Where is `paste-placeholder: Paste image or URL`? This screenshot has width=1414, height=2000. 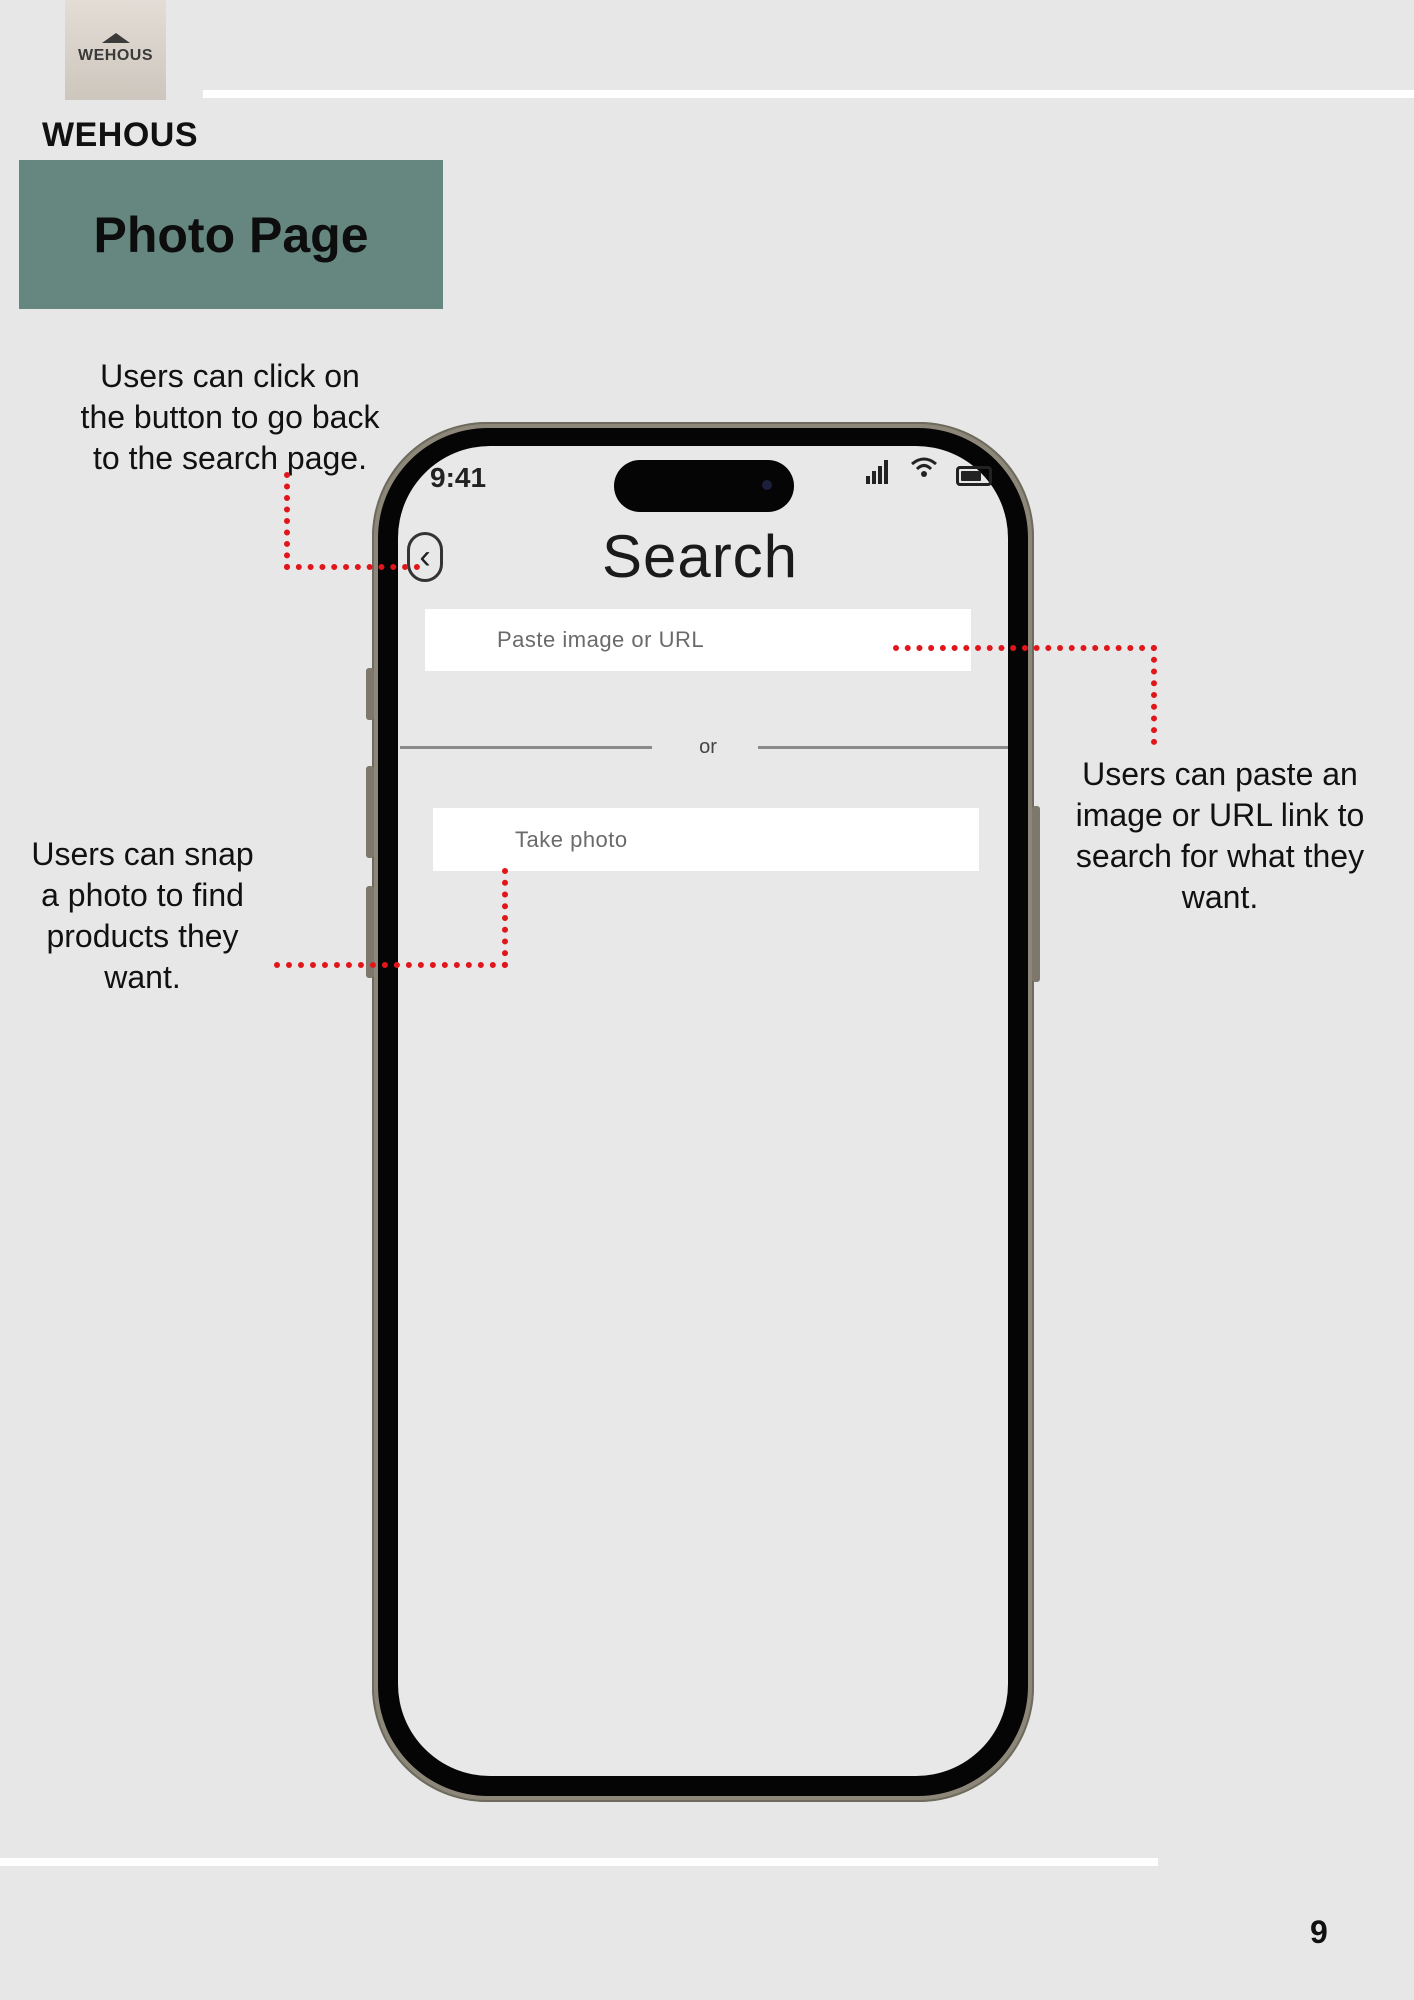 paste-placeholder: Paste image or URL is located at coordinates (601, 639).